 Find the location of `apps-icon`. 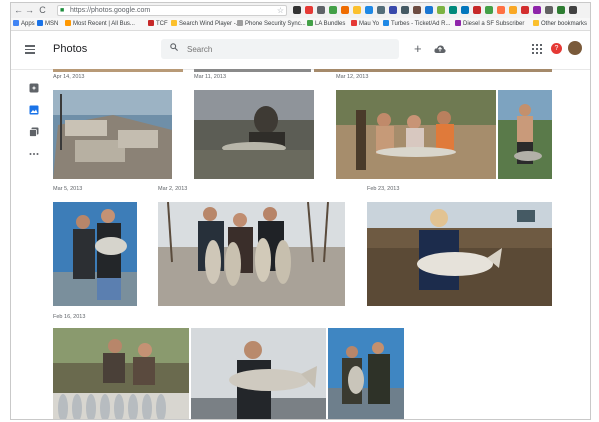

apps-icon is located at coordinates (16, 23).